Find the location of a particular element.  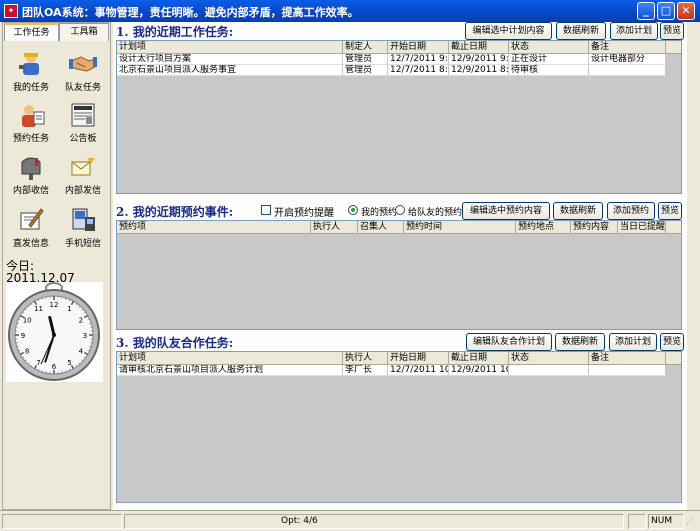

sidebar-item-bulletin: 公告板 is located at coordinates (83, 123).